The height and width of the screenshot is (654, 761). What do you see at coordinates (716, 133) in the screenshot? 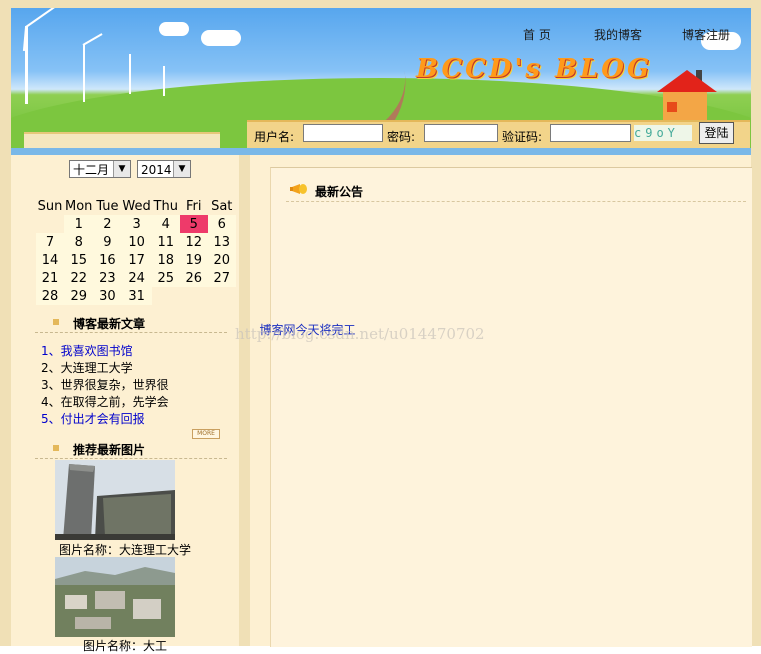
I see `login-button: 登陆` at bounding box center [716, 133].